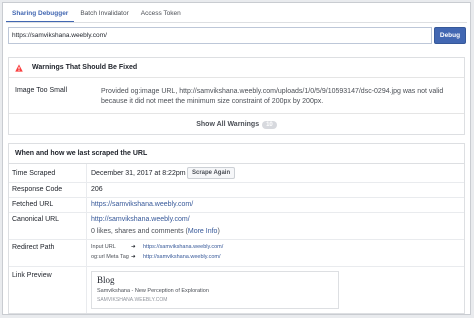 The width and height of the screenshot is (474, 318). What do you see at coordinates (182, 257) in the screenshot?
I see `redirect-url-link: http://samvikshana.weebly.com/` at bounding box center [182, 257].